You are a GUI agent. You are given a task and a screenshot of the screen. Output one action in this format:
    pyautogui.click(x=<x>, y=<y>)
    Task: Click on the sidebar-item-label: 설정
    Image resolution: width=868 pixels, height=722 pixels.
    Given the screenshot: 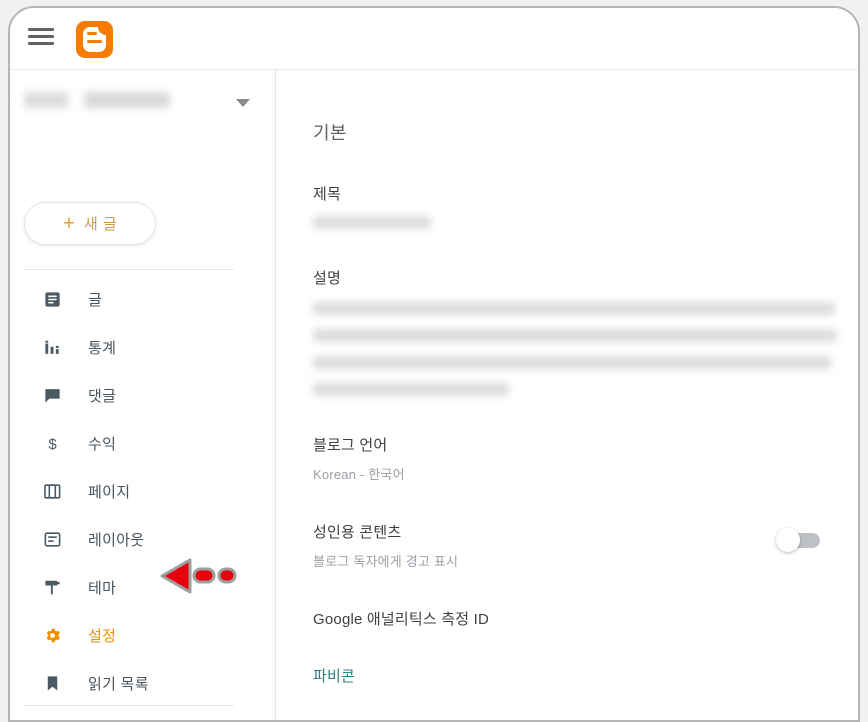 What is the action you would take?
    pyautogui.click(x=102, y=636)
    